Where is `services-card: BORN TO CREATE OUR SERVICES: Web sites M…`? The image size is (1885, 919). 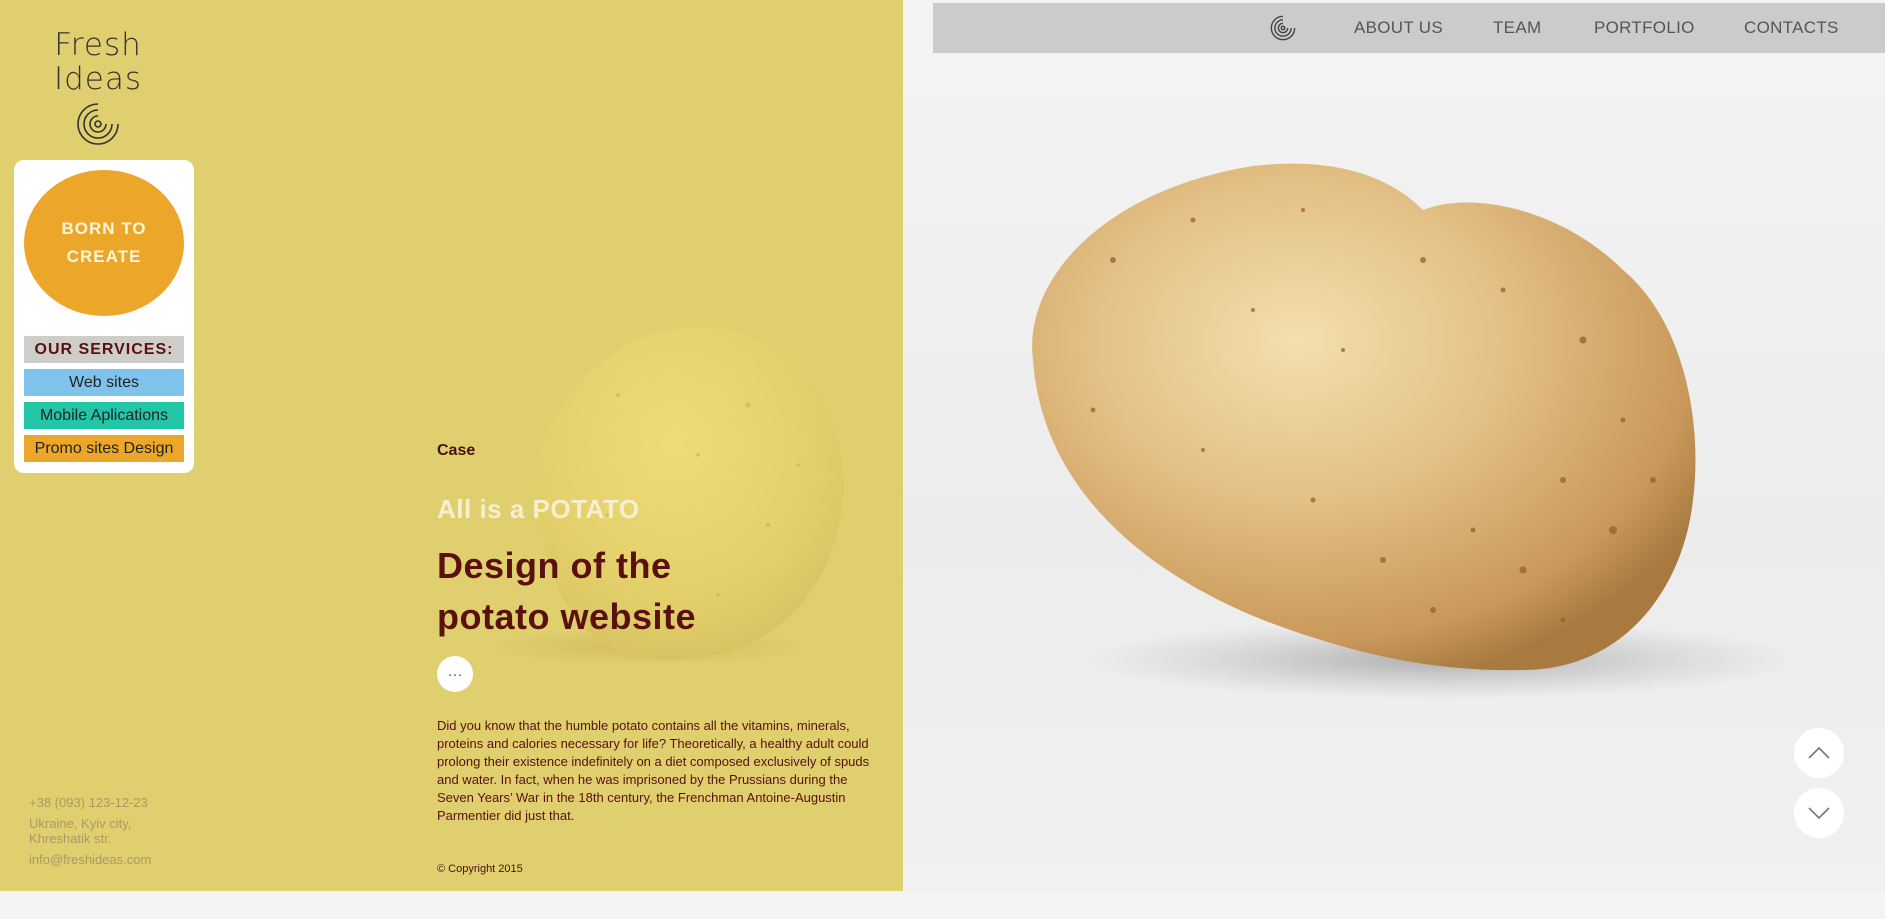 services-card: BORN TO CREATE OUR SERVICES: Web sites M… is located at coordinates (104, 316).